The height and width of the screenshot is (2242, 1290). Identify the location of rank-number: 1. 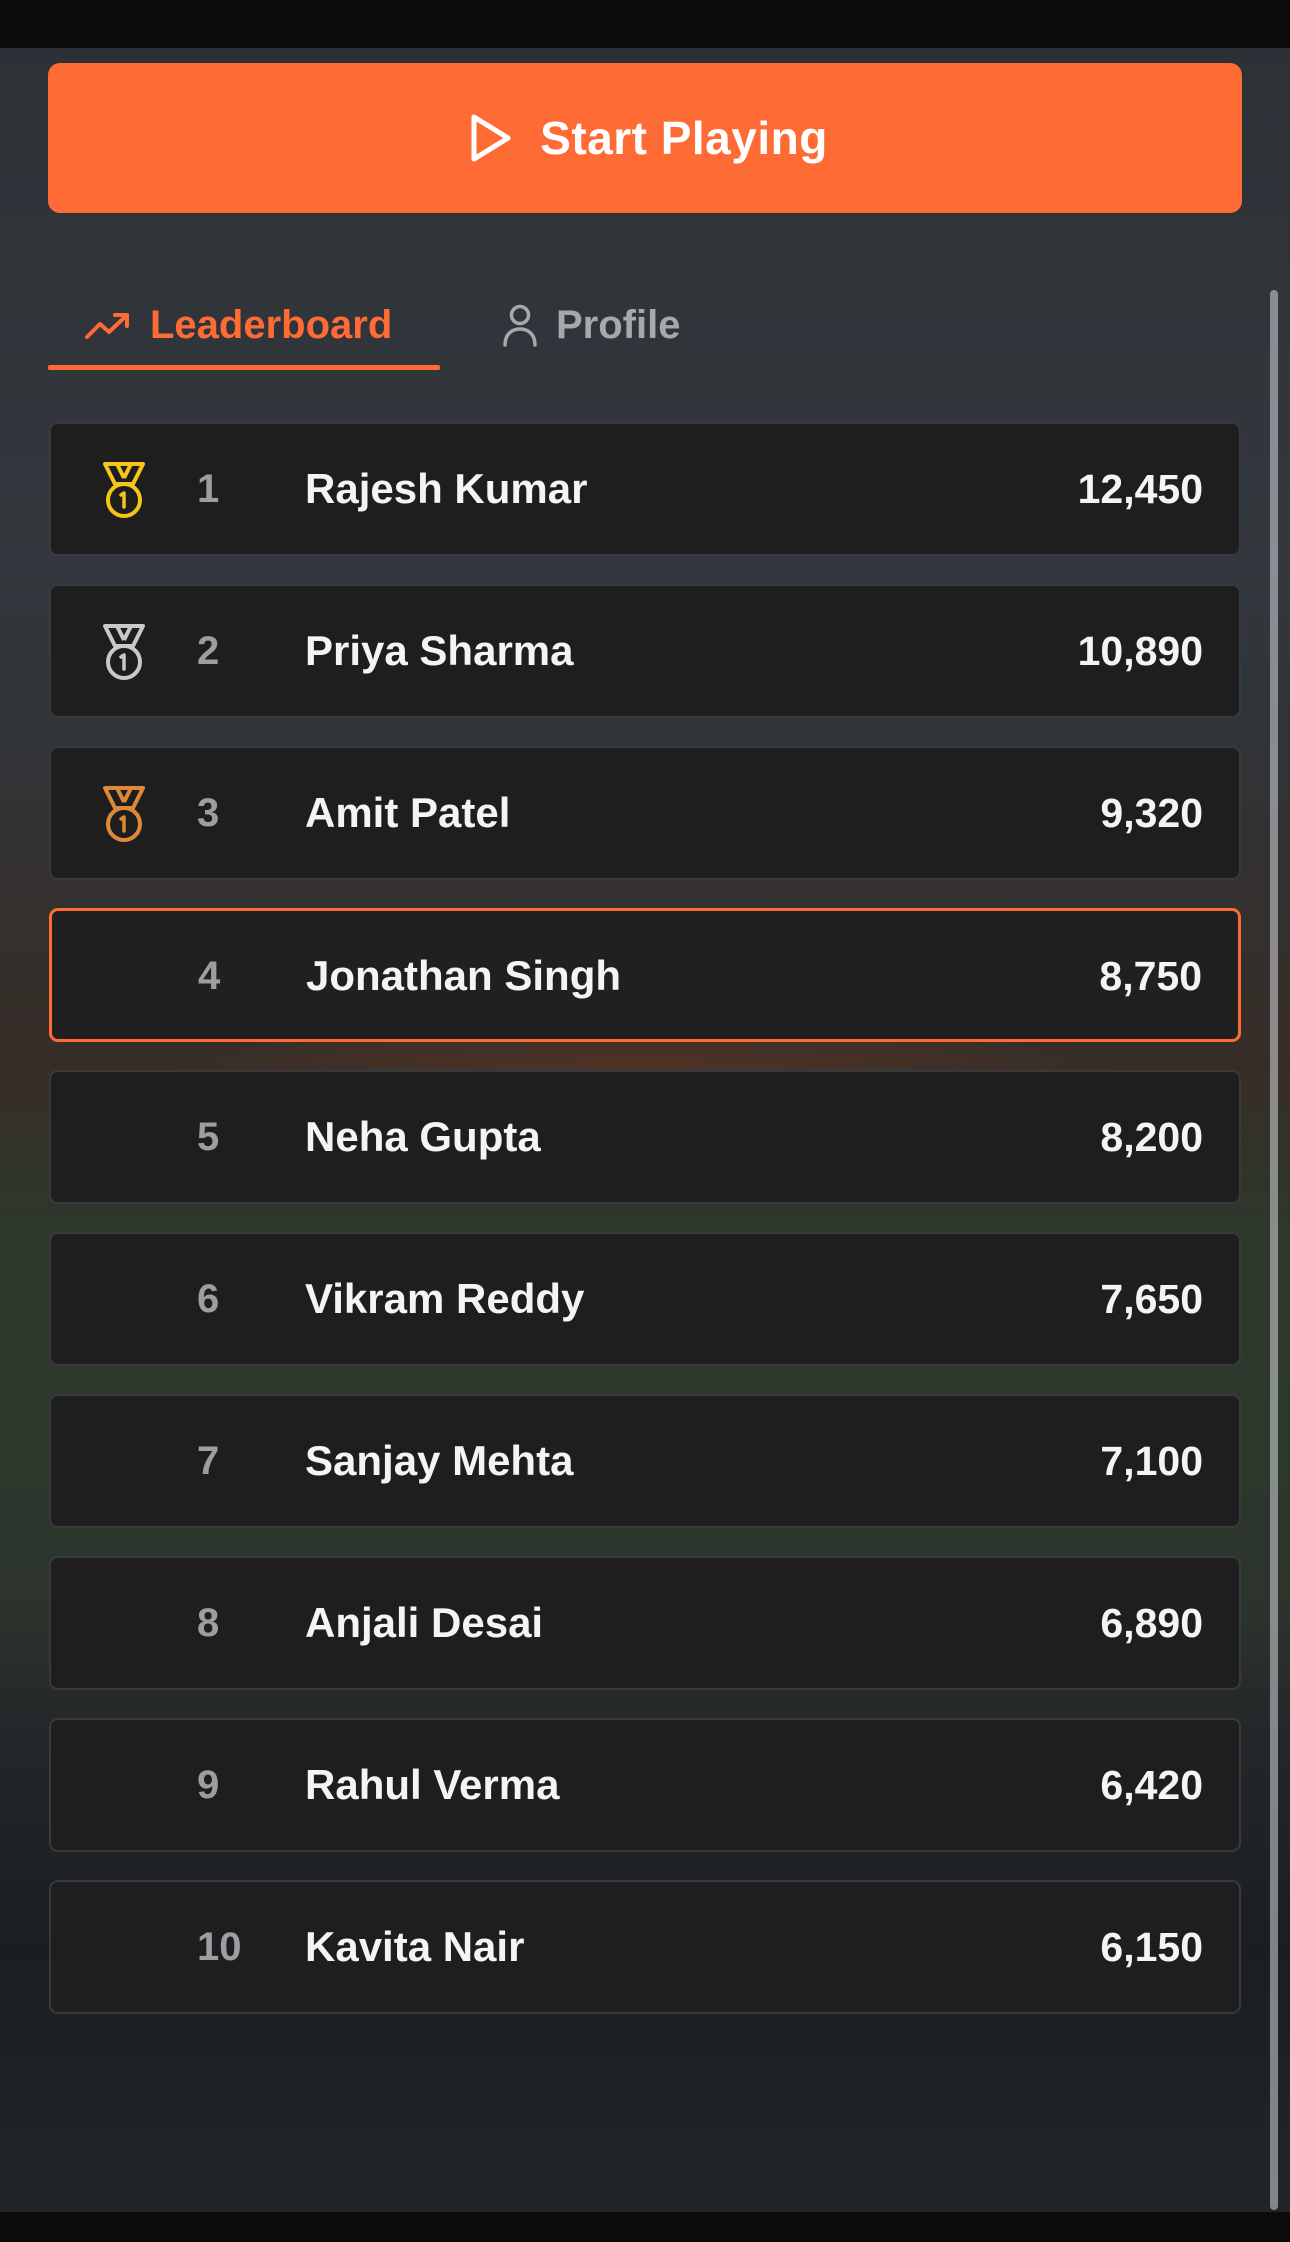
(208, 489).